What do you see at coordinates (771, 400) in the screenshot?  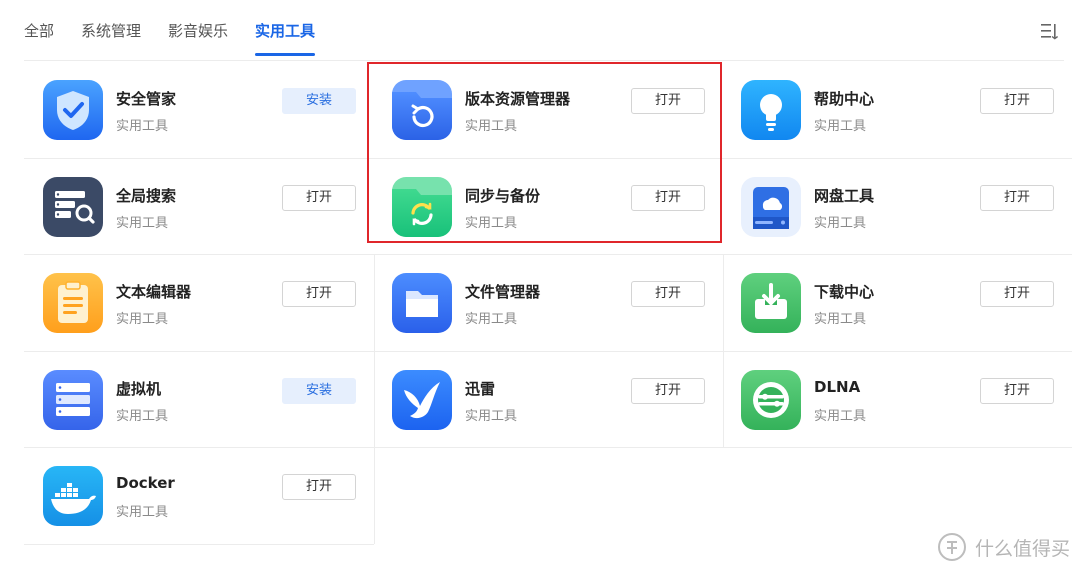 I see `dlna-icon` at bounding box center [771, 400].